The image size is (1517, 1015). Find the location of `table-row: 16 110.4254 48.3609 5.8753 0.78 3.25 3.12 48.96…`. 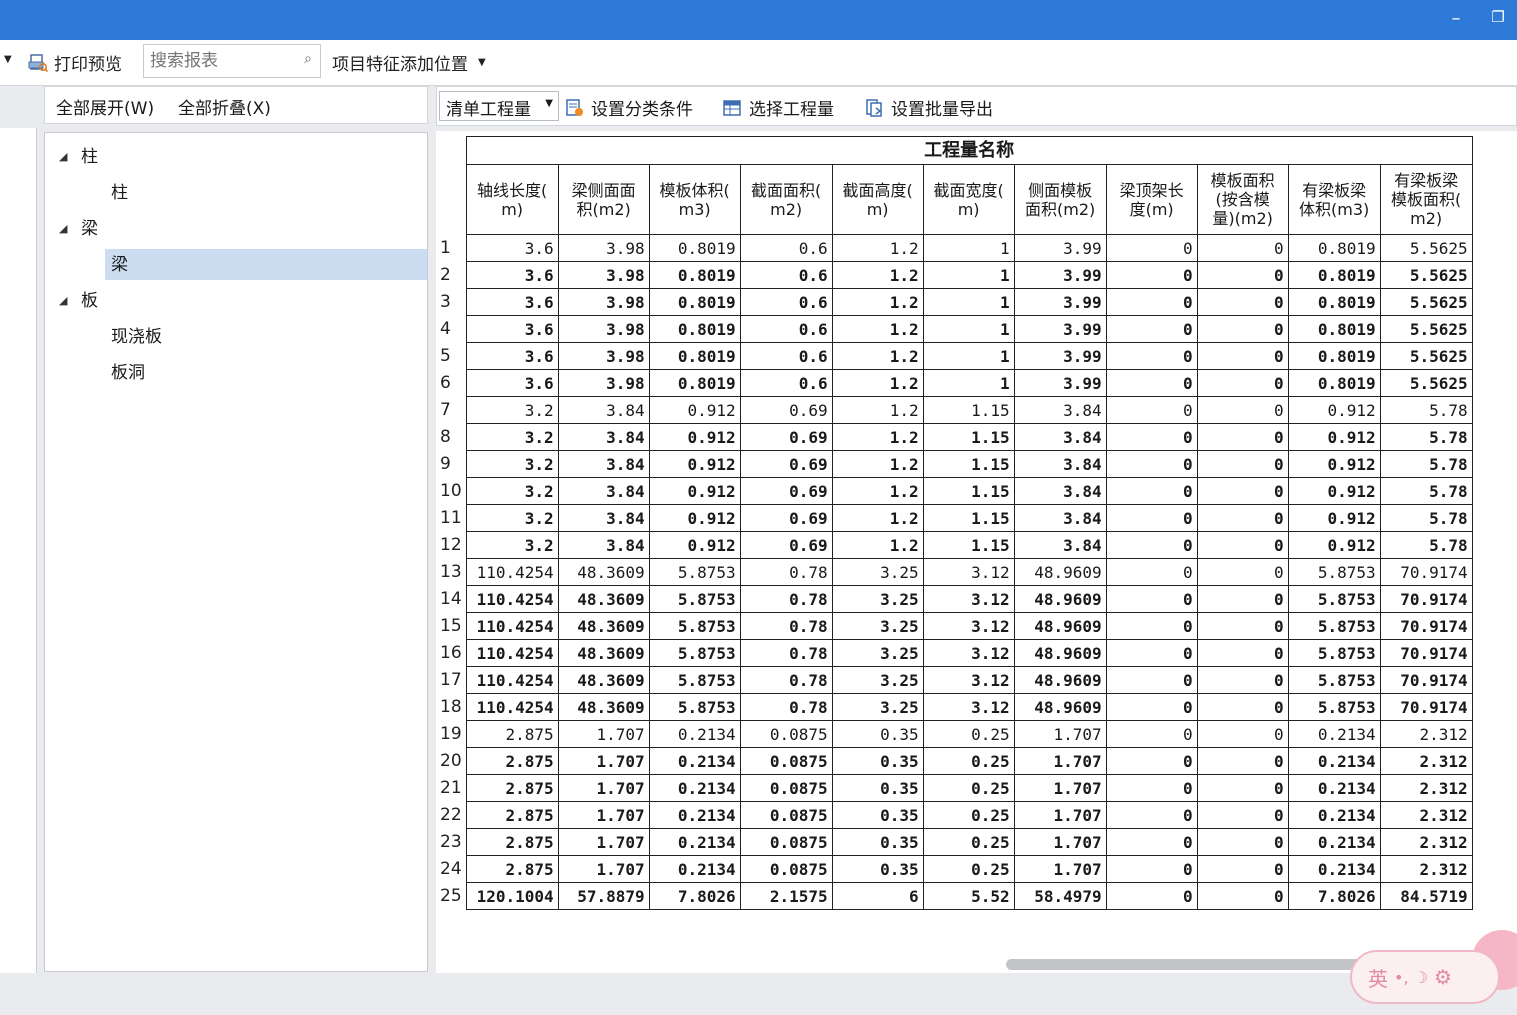

table-row: 16 110.4254 48.3609 5.8753 0.78 3.25 3.12 48.96… is located at coordinates (954, 653).